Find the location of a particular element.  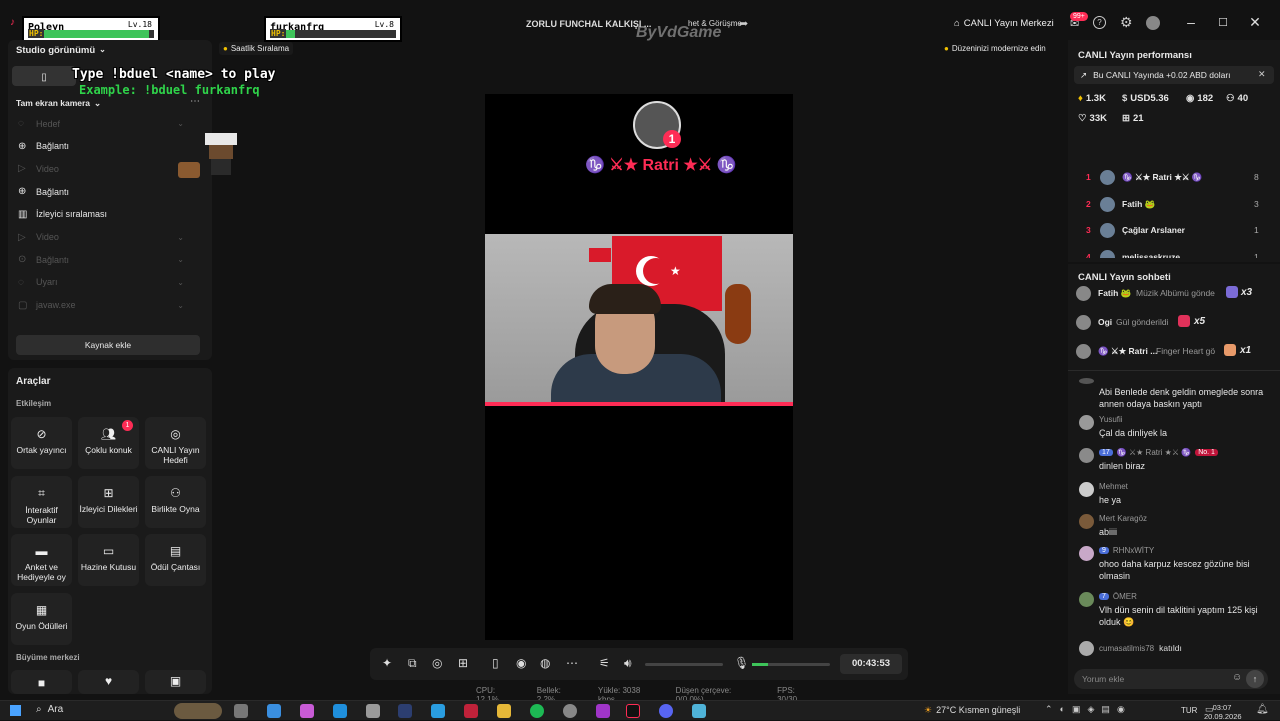

volume-icon: 🔊︎ is located at coordinates (628, 663).